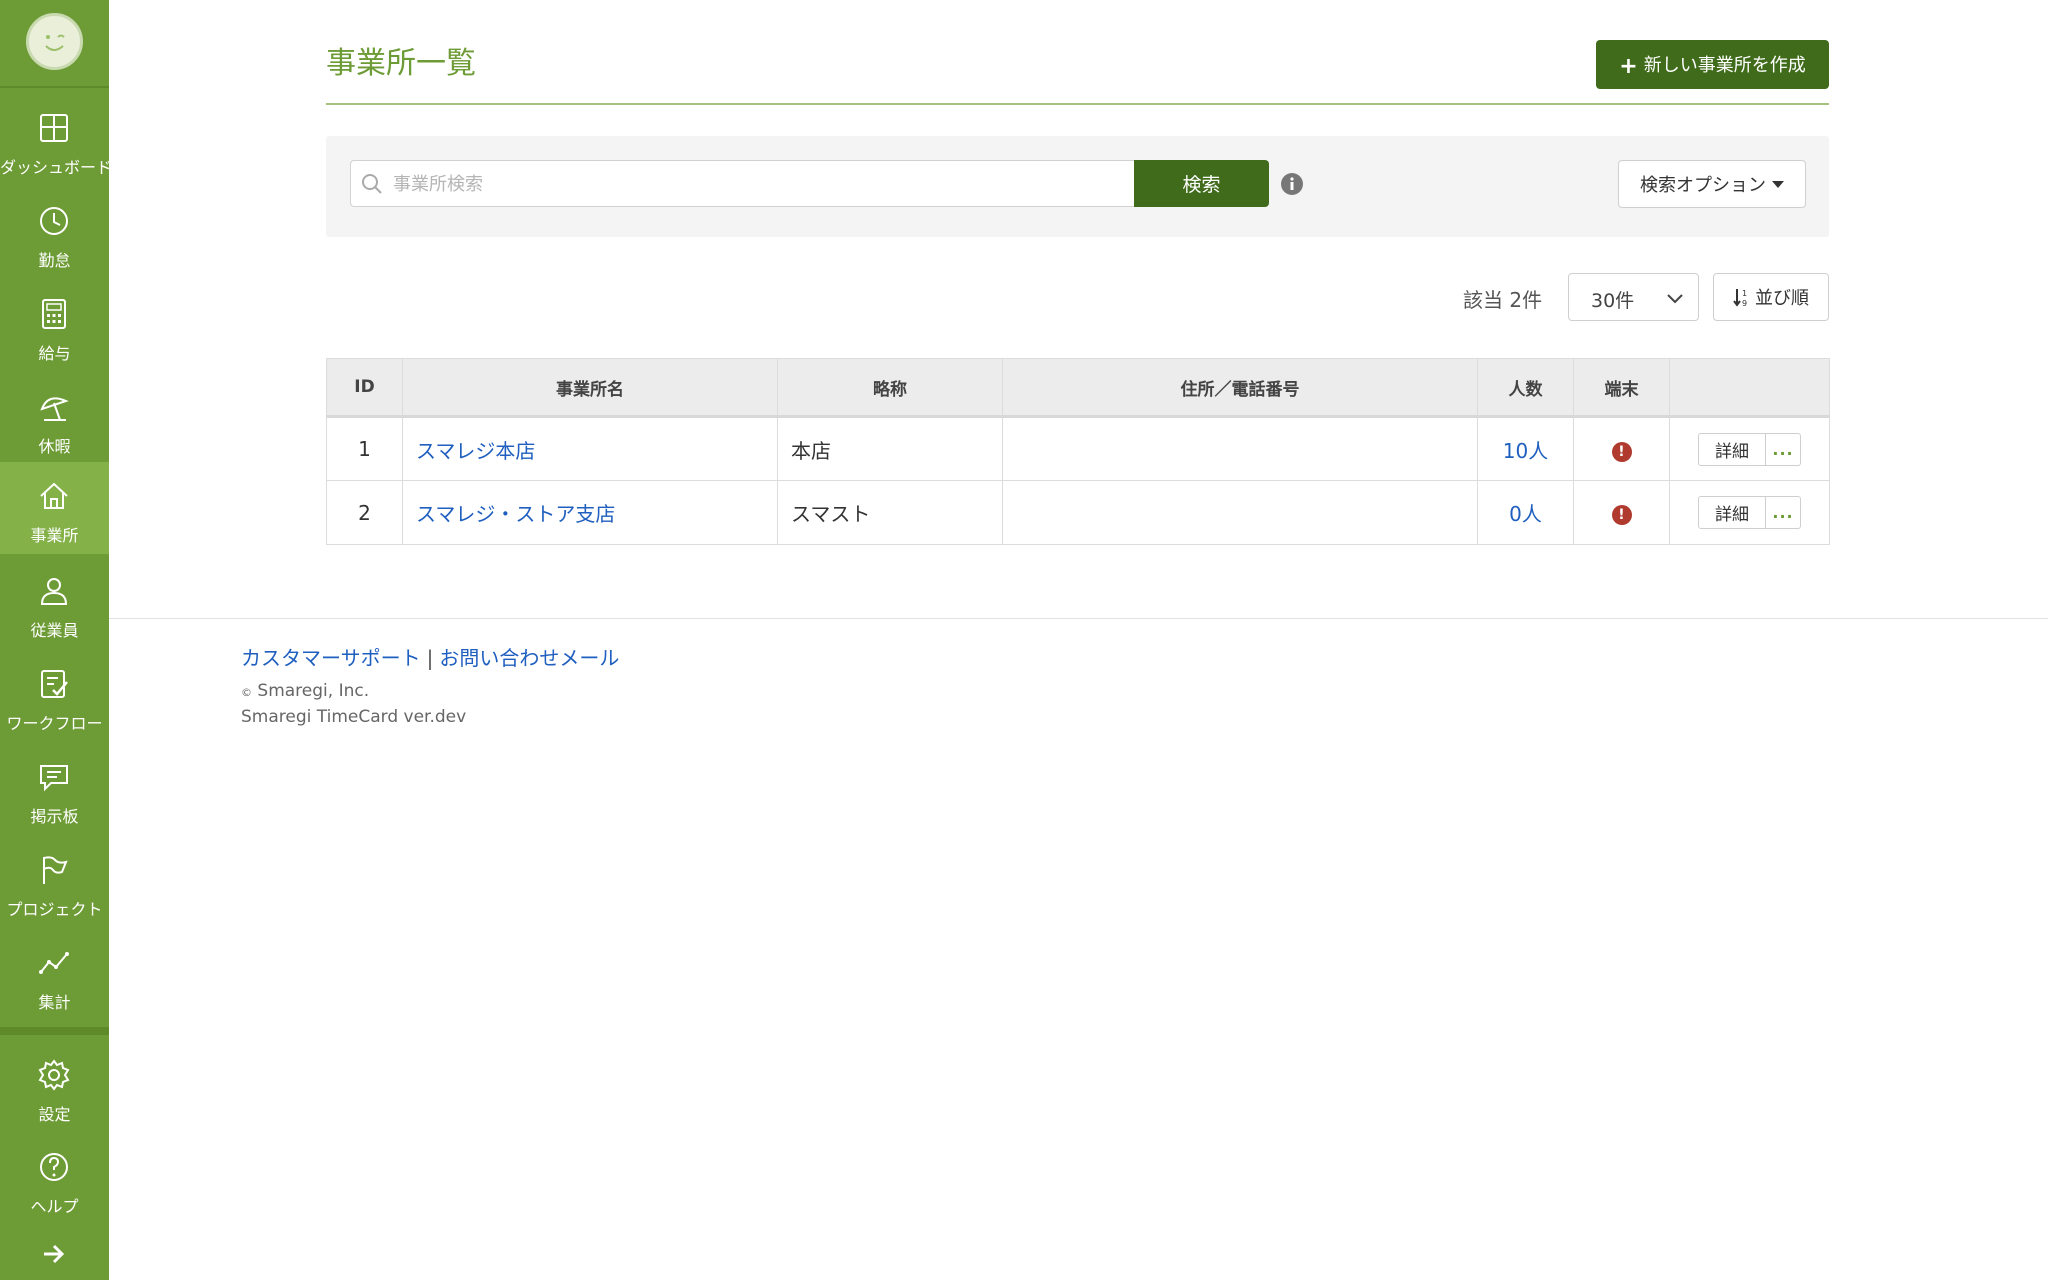  I want to click on plus-icon: +, so click(1628, 66).